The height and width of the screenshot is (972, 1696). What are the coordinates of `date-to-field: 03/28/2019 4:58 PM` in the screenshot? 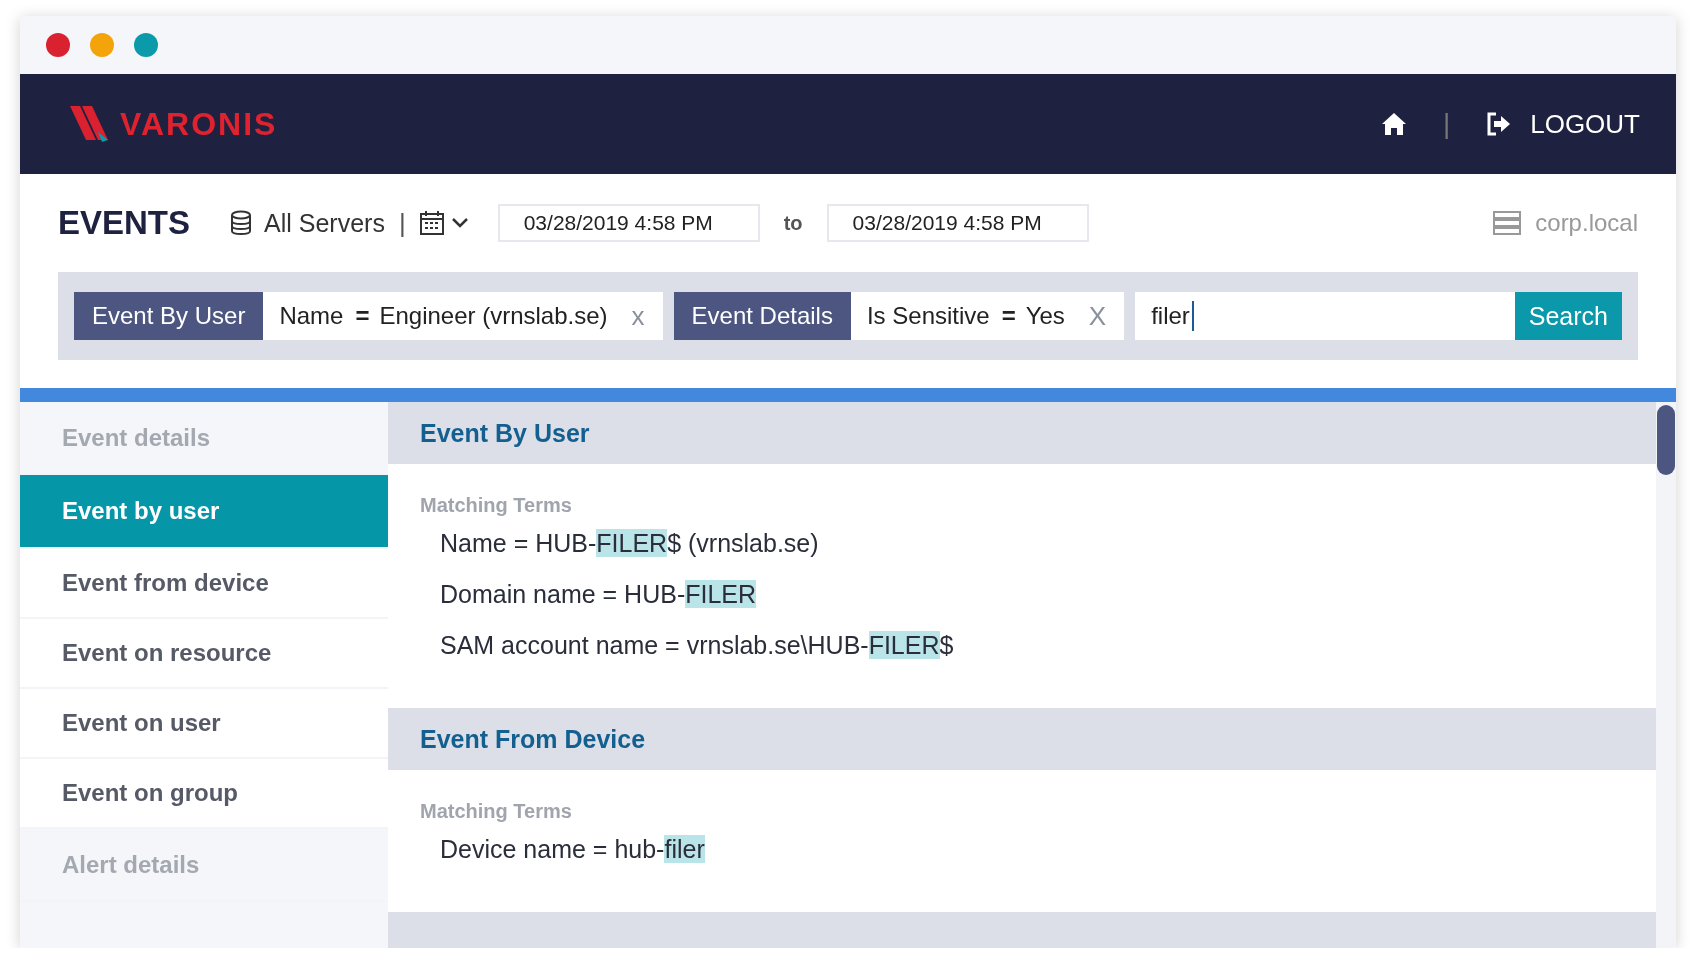 It's located at (957, 223).